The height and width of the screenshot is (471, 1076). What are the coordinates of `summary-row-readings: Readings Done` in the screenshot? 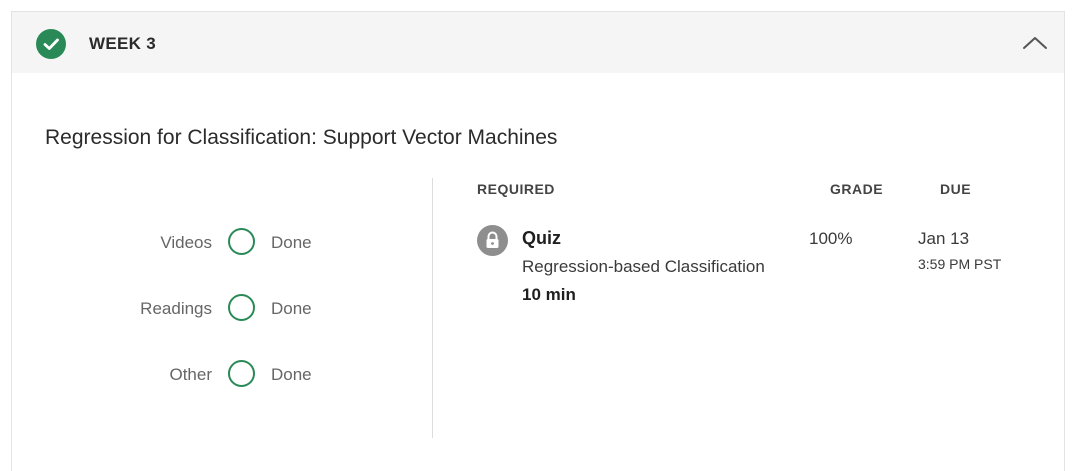 It's located at (212, 308).